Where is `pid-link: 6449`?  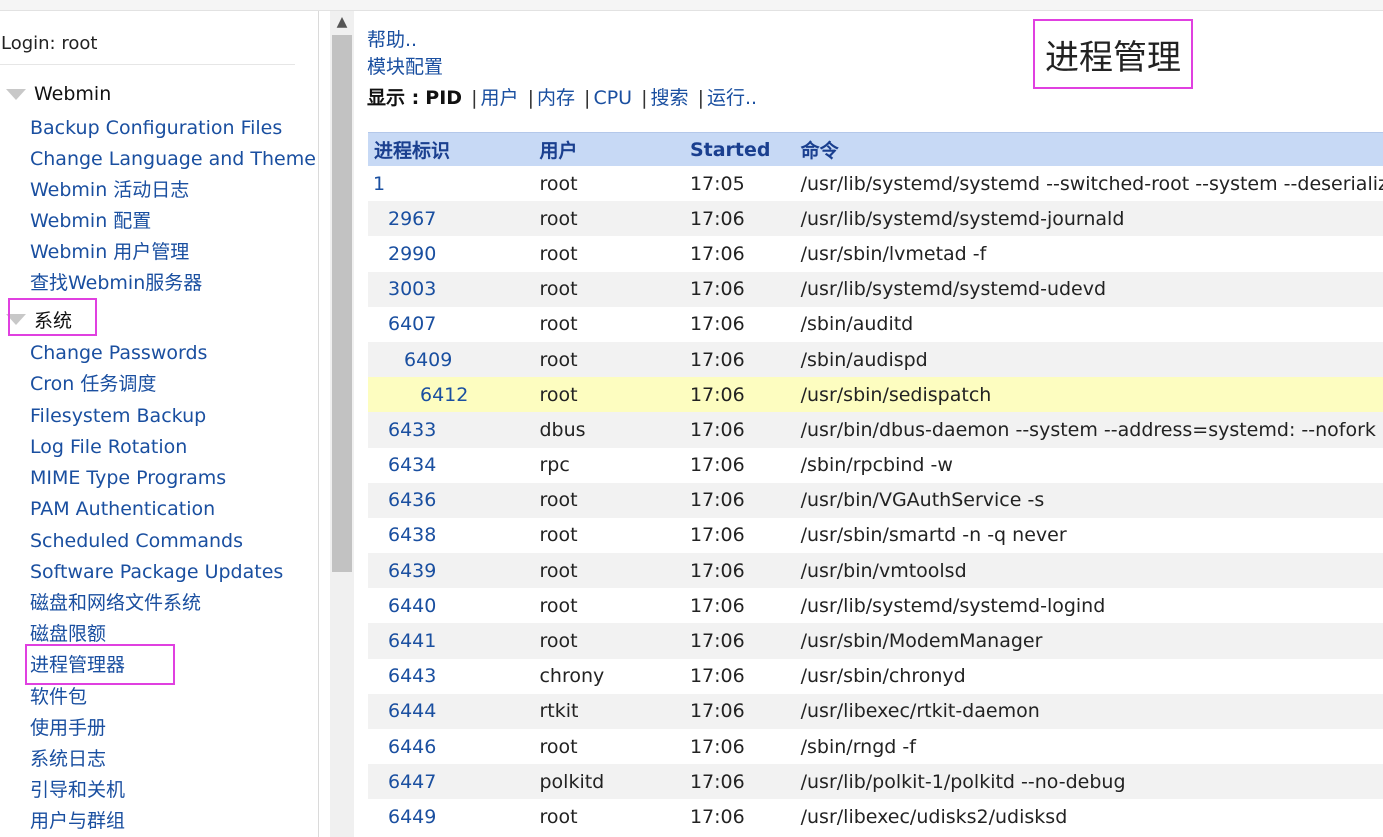
pid-link: 6449 is located at coordinates (412, 817).